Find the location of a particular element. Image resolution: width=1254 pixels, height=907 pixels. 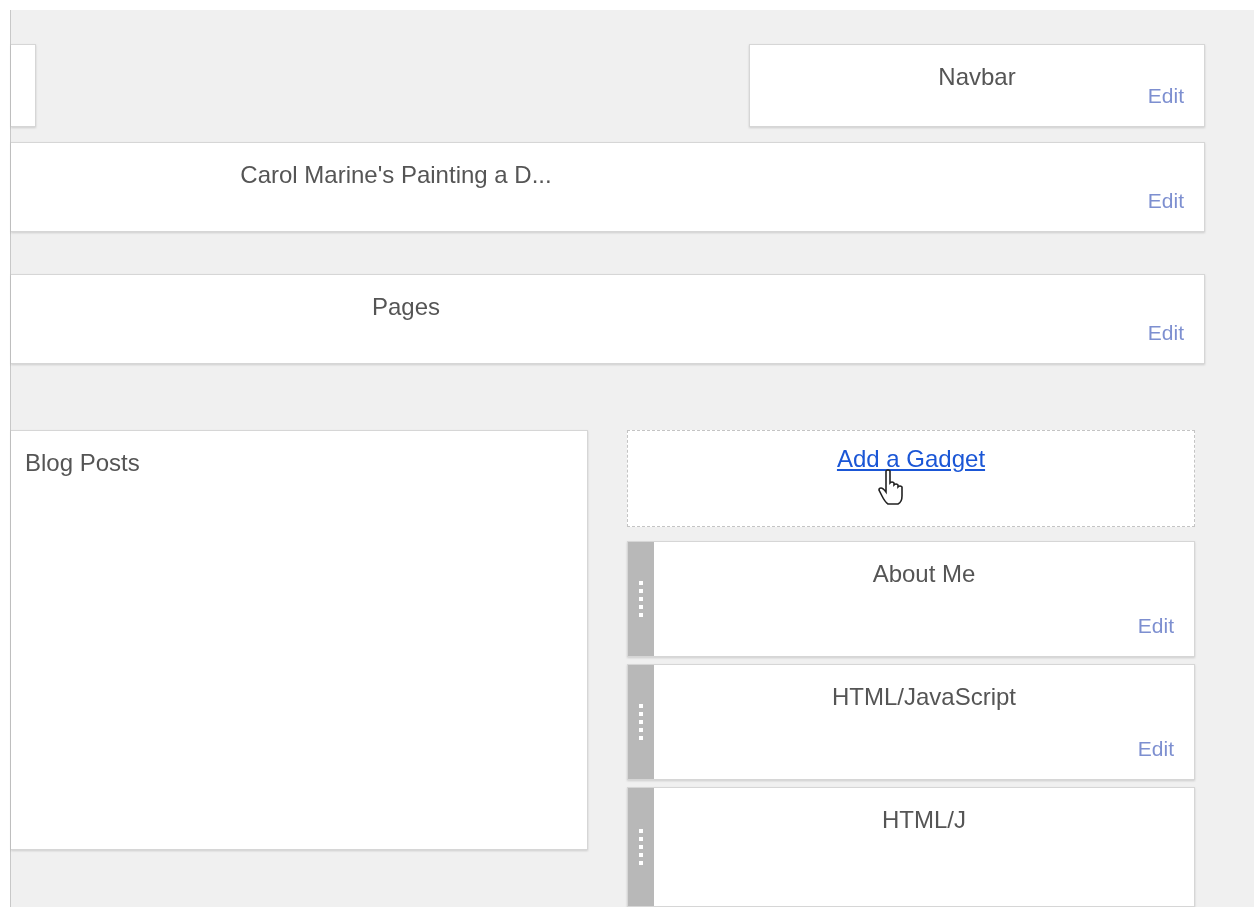

widget-title: Pages is located at coordinates (406, 307).